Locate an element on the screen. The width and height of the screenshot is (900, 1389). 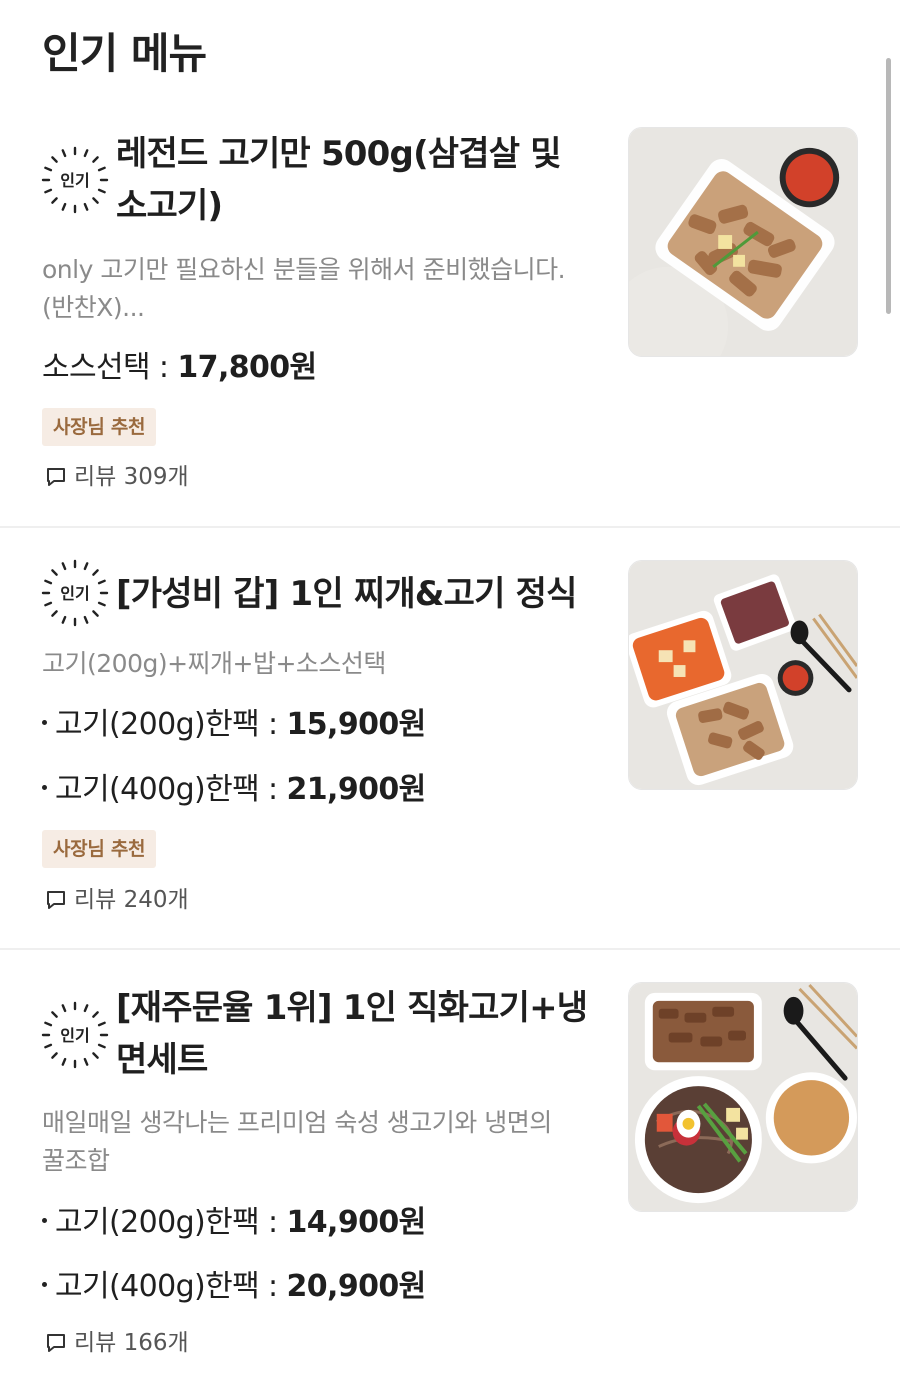
item-price-2: 고기(400g)한팩 : 21,900원 is located at coordinates (234, 790).